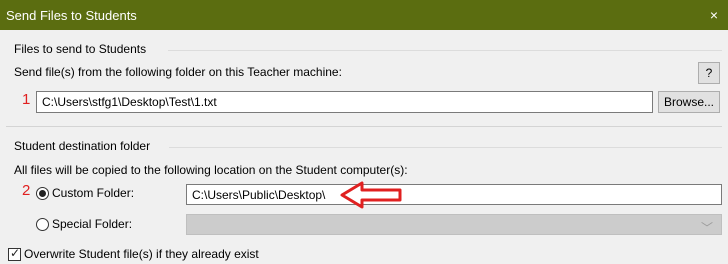 This screenshot has width=728, height=264. Describe the element at coordinates (82, 146) in the screenshot. I see `destination-group-title: Student destination folder` at that location.